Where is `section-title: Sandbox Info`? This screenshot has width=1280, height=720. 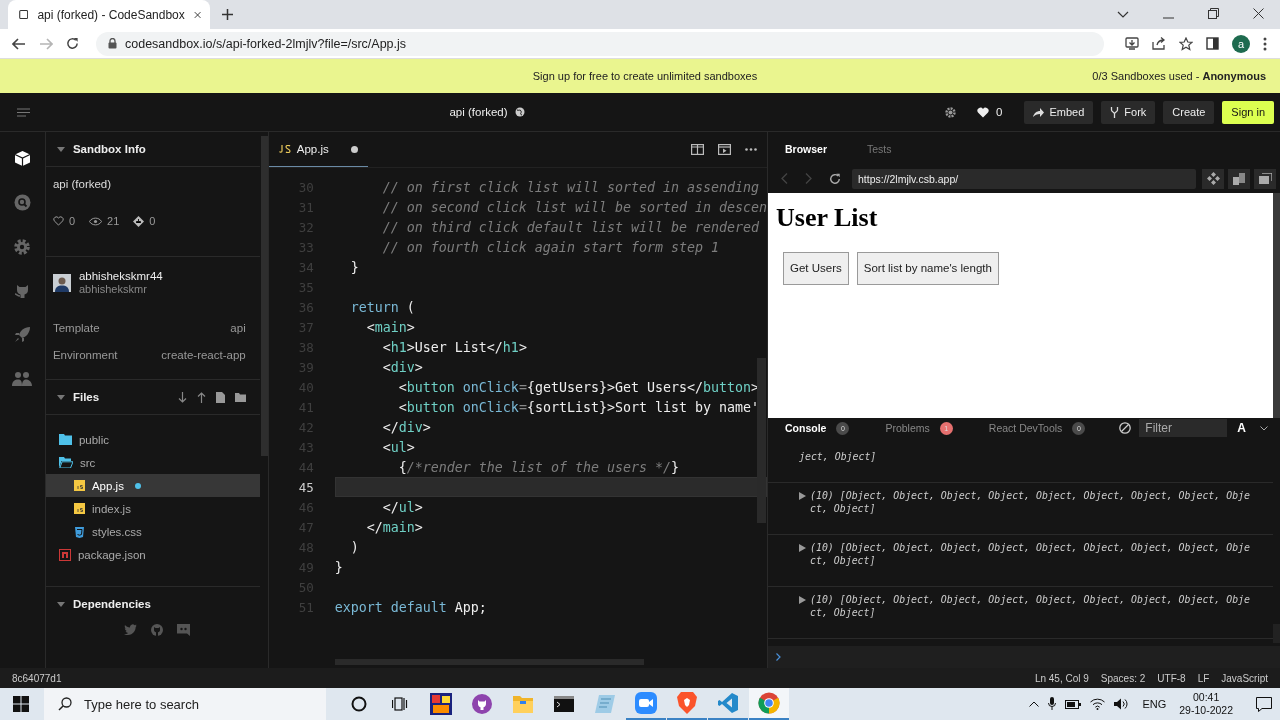
section-title: Sandbox Info is located at coordinates (109, 149).